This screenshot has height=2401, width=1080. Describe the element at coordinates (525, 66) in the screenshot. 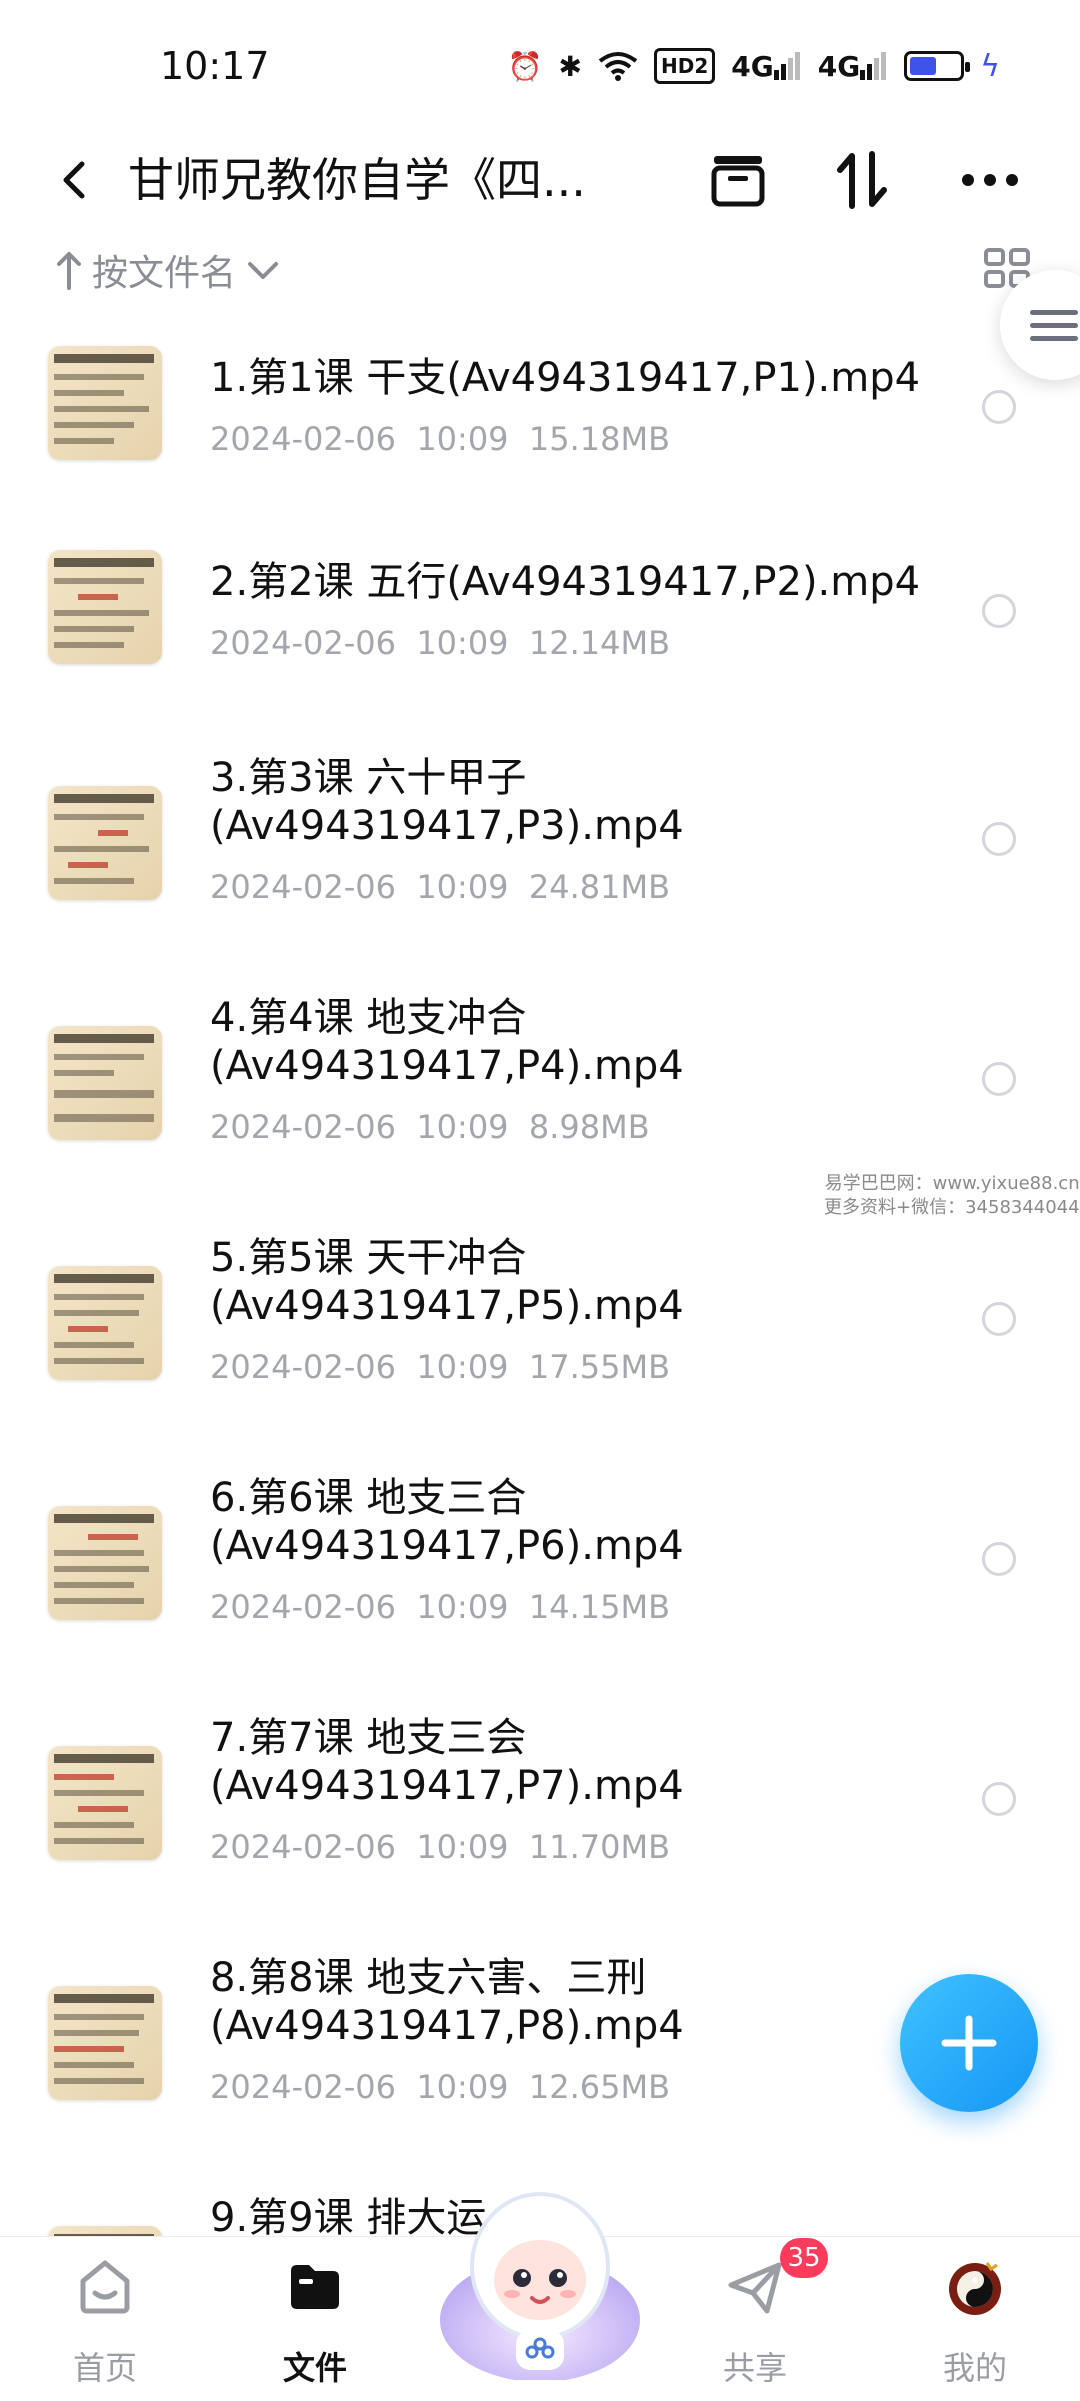

I see `alarm-icon: ⏰` at that location.